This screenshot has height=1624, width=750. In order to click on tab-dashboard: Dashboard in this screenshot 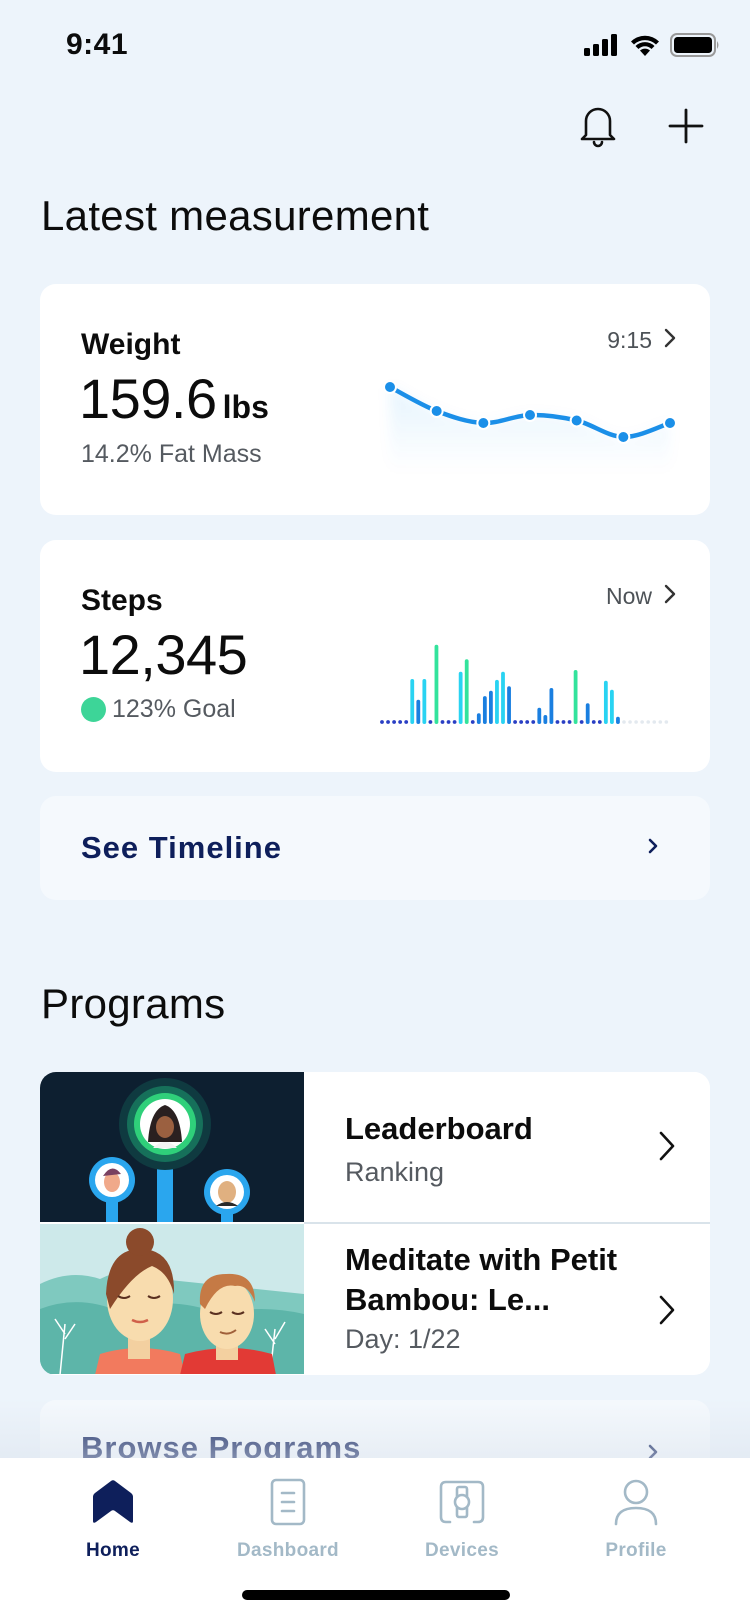, I will do `click(288, 1526)`.